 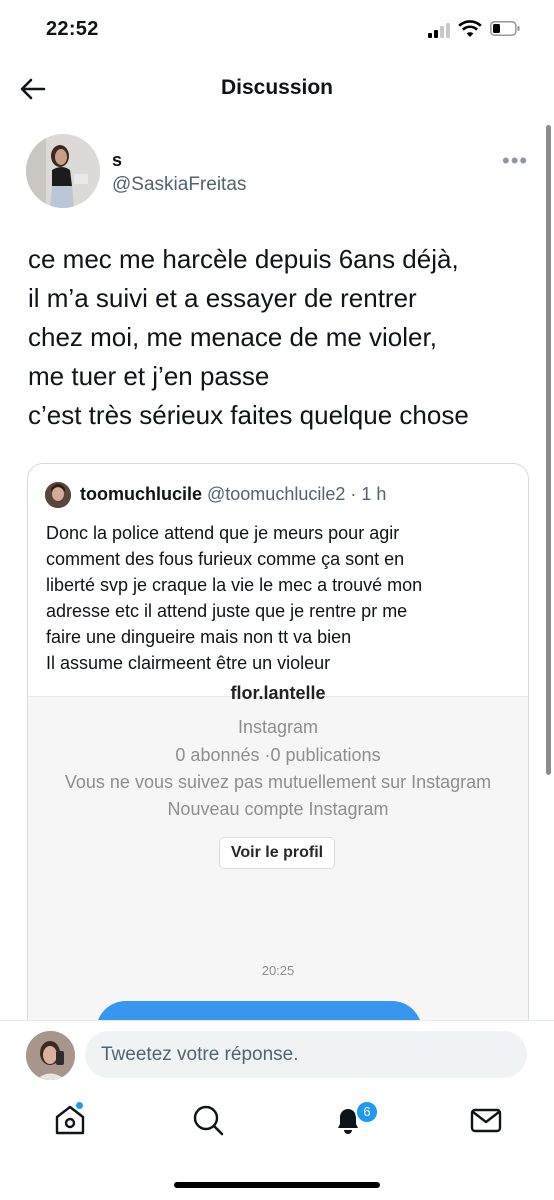 What do you see at coordinates (141, 494) in the screenshot?
I see `quoted-author-name: toomuchlucile` at bounding box center [141, 494].